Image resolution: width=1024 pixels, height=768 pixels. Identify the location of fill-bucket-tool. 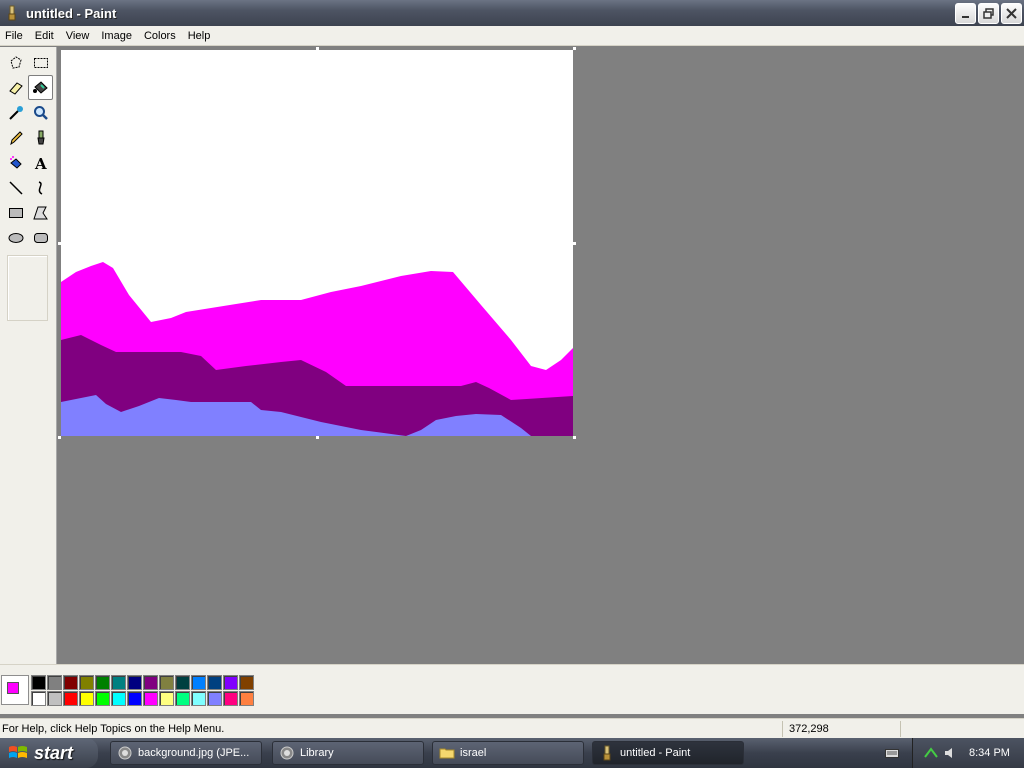
(40, 87).